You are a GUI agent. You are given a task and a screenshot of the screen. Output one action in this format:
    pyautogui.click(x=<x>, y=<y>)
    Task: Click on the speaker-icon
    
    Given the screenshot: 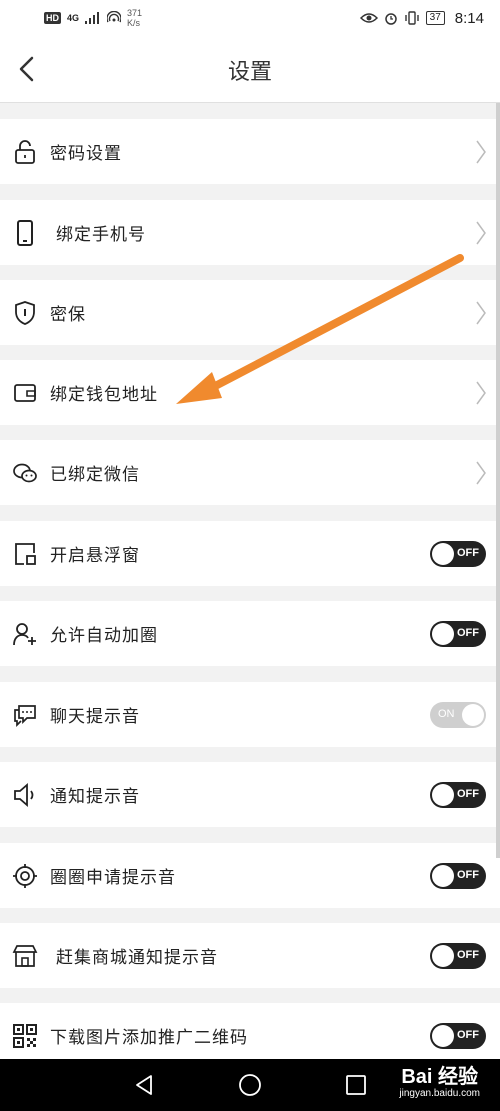 What is the action you would take?
    pyautogui.click(x=24, y=794)
    